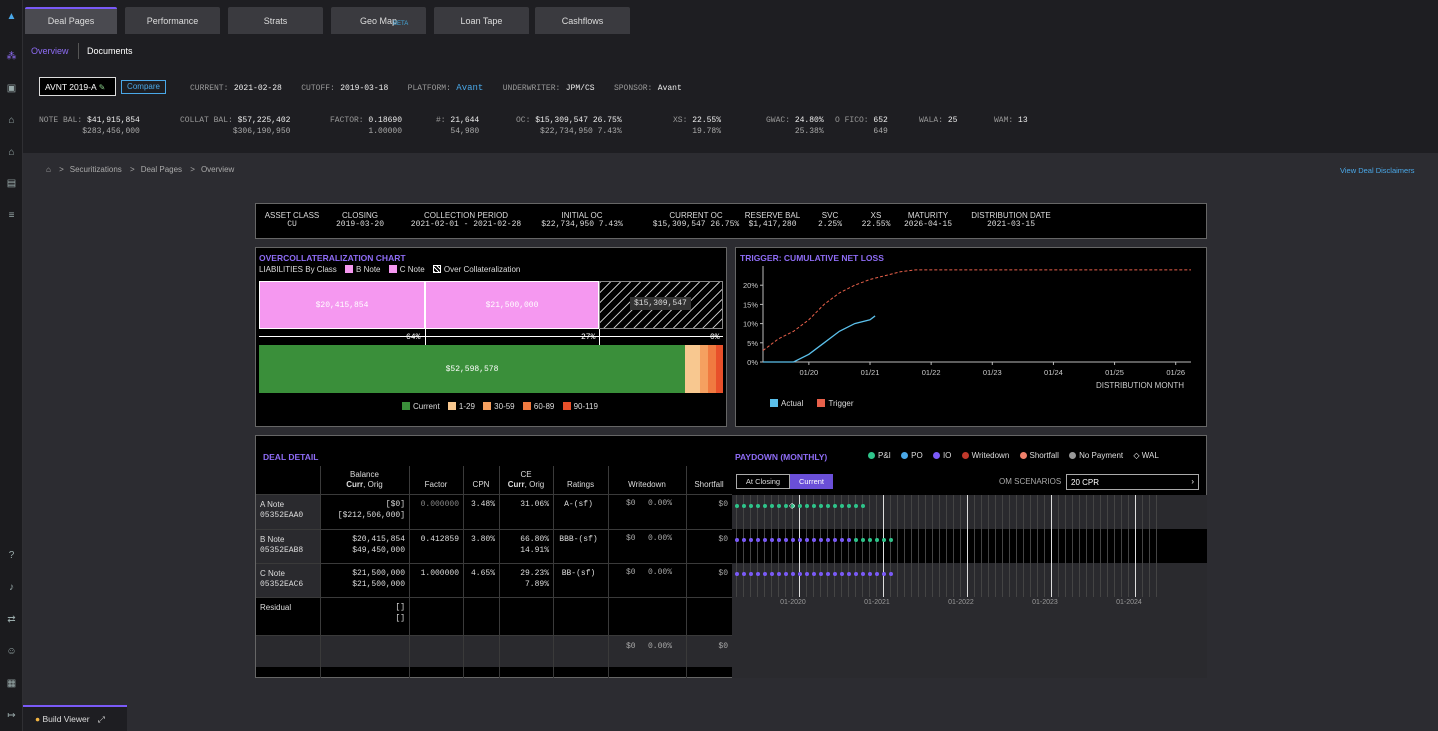  Describe the element at coordinates (11, 183) in the screenshot. I see `id-card-icon: ▤` at that location.